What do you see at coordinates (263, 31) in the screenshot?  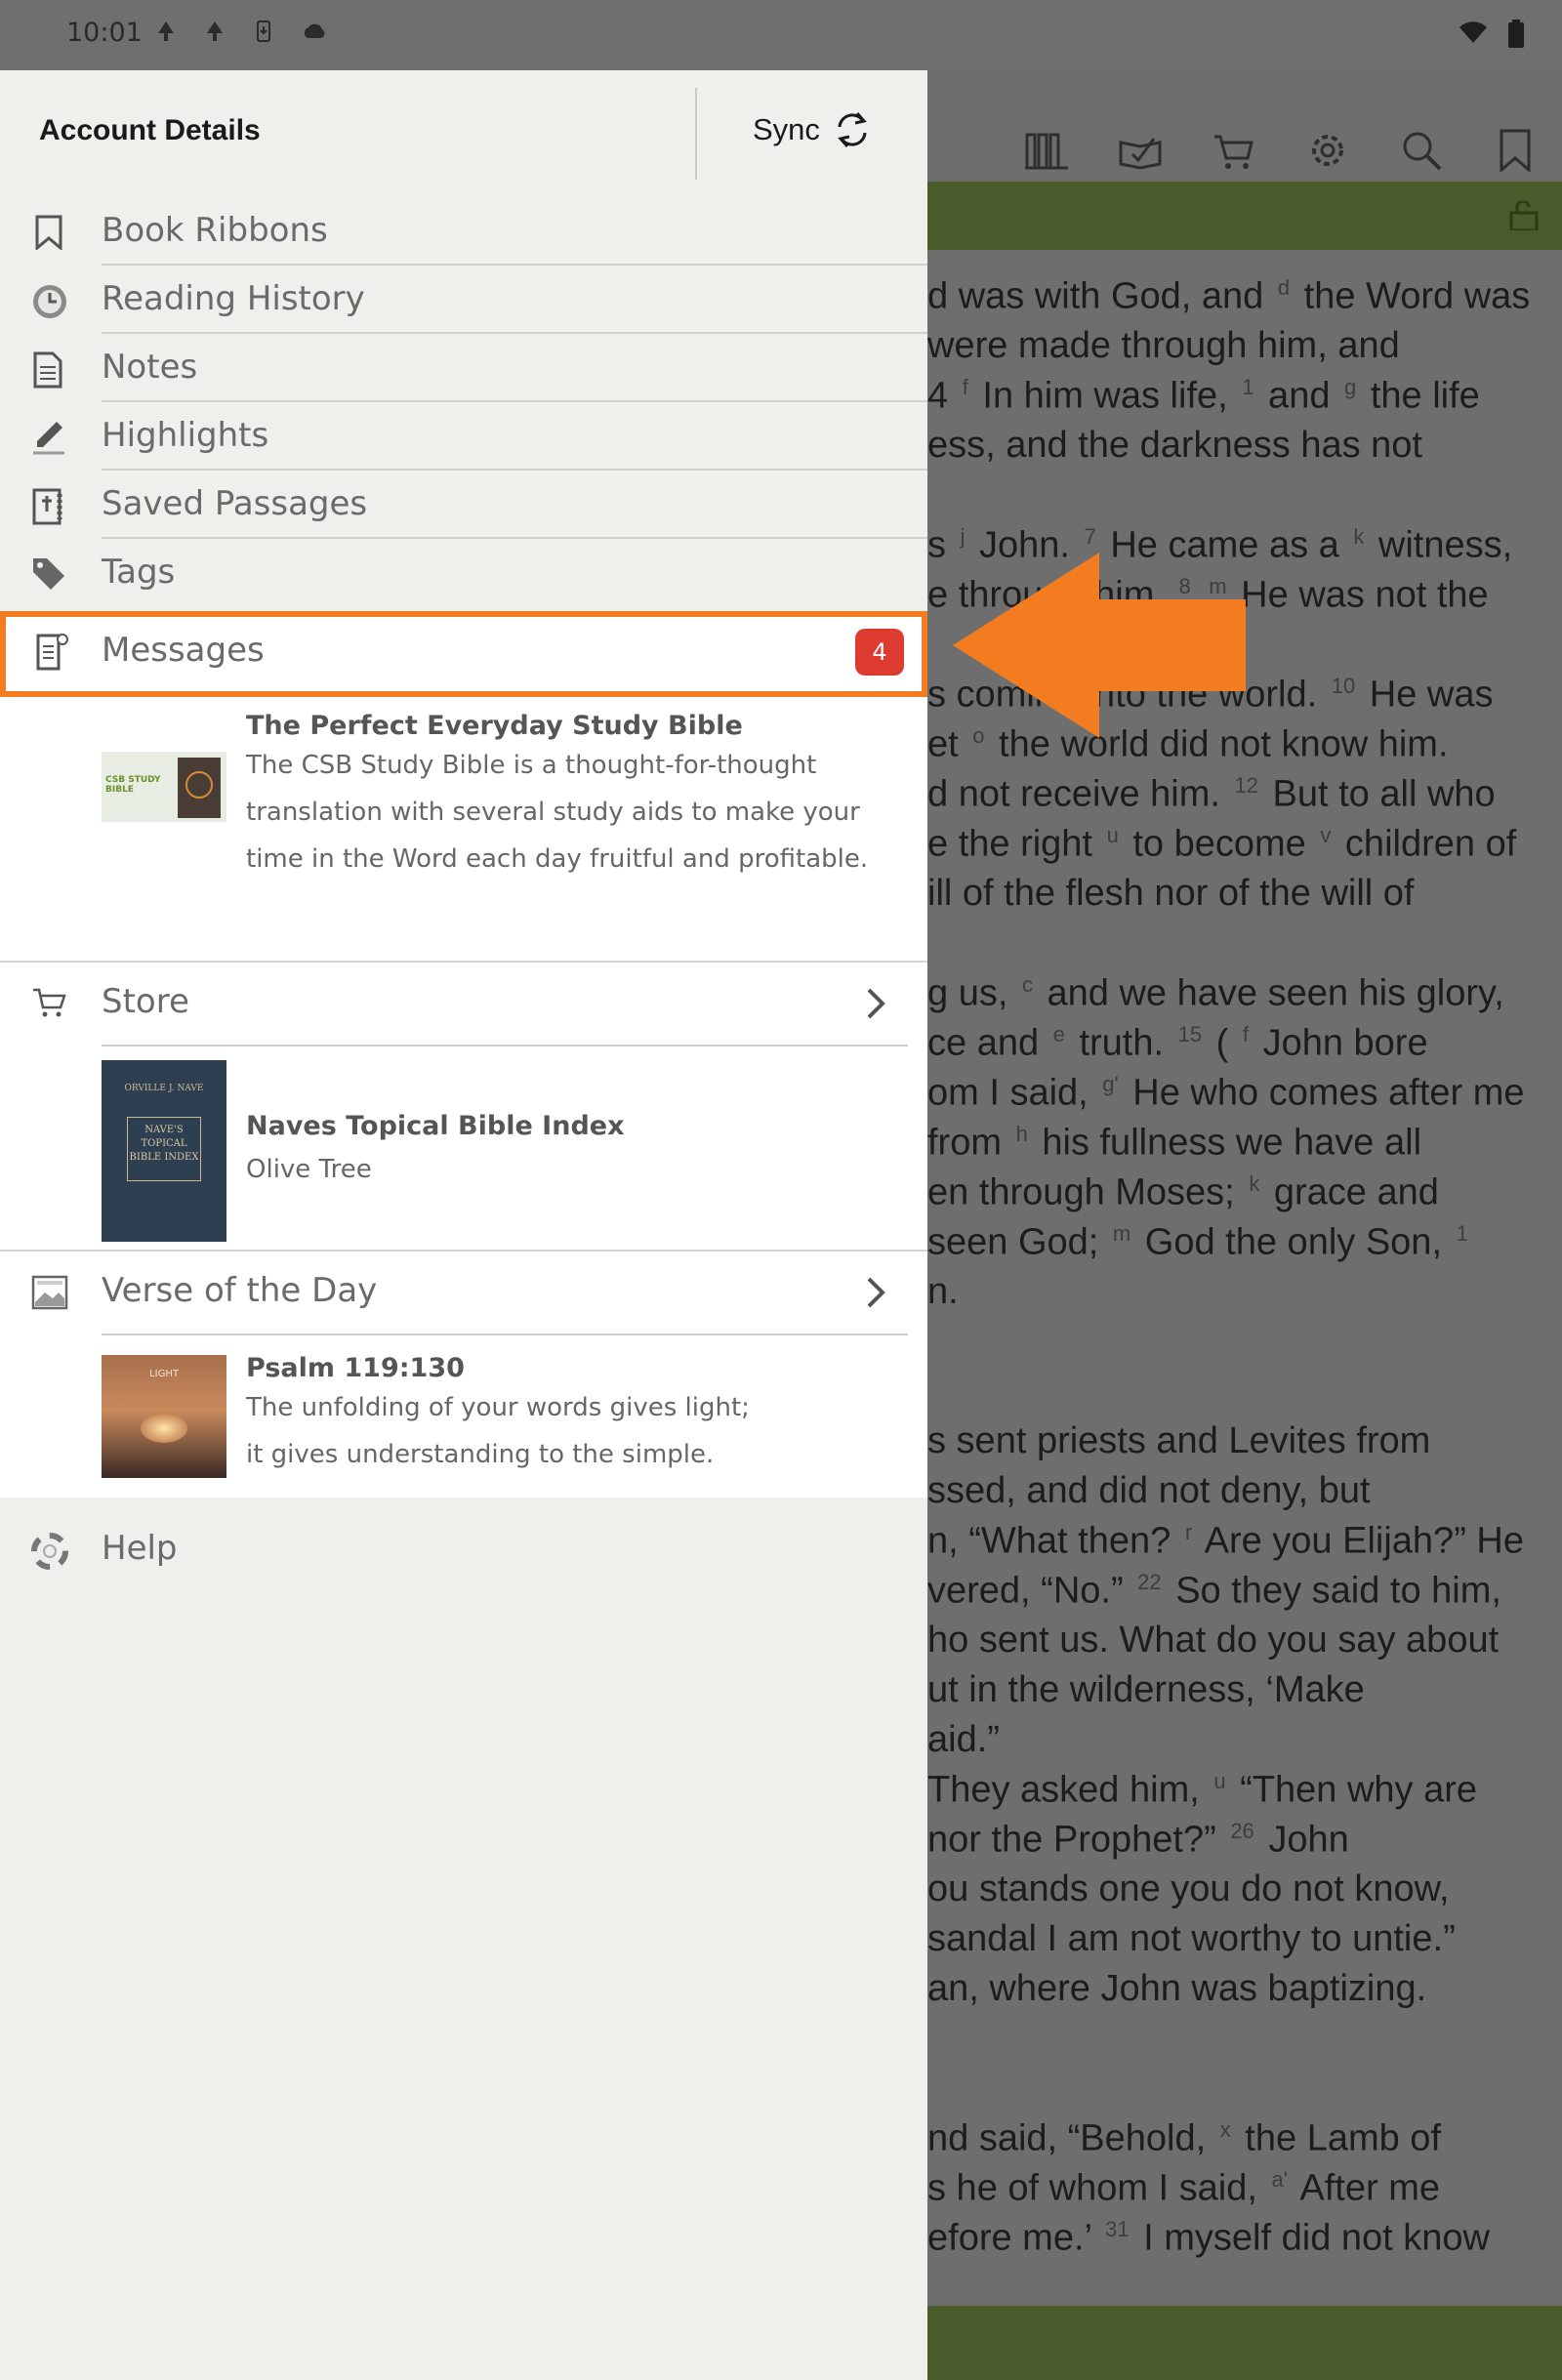 I see `download-icon` at bounding box center [263, 31].